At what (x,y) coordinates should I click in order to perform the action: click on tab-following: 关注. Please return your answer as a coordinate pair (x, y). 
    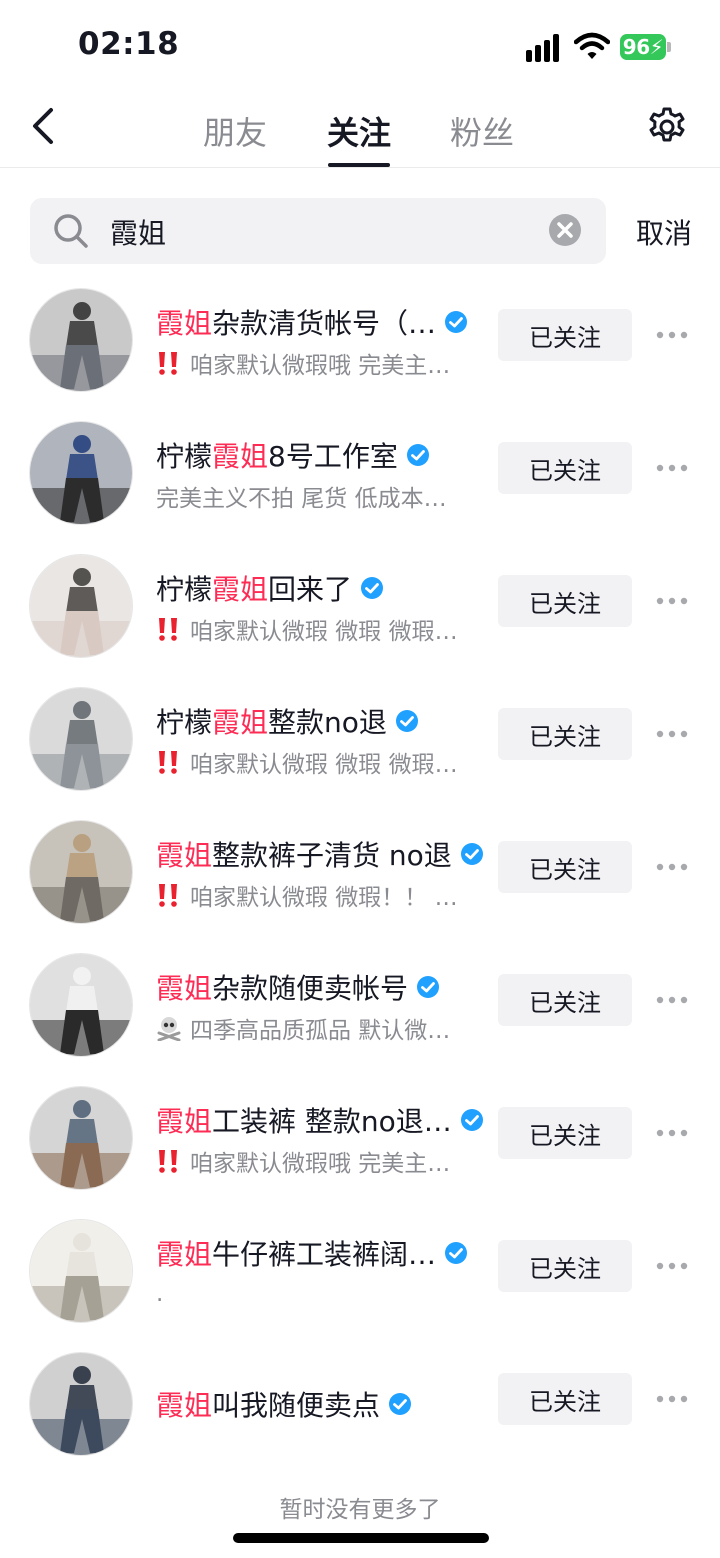
    Looking at the image, I should click on (359, 131).